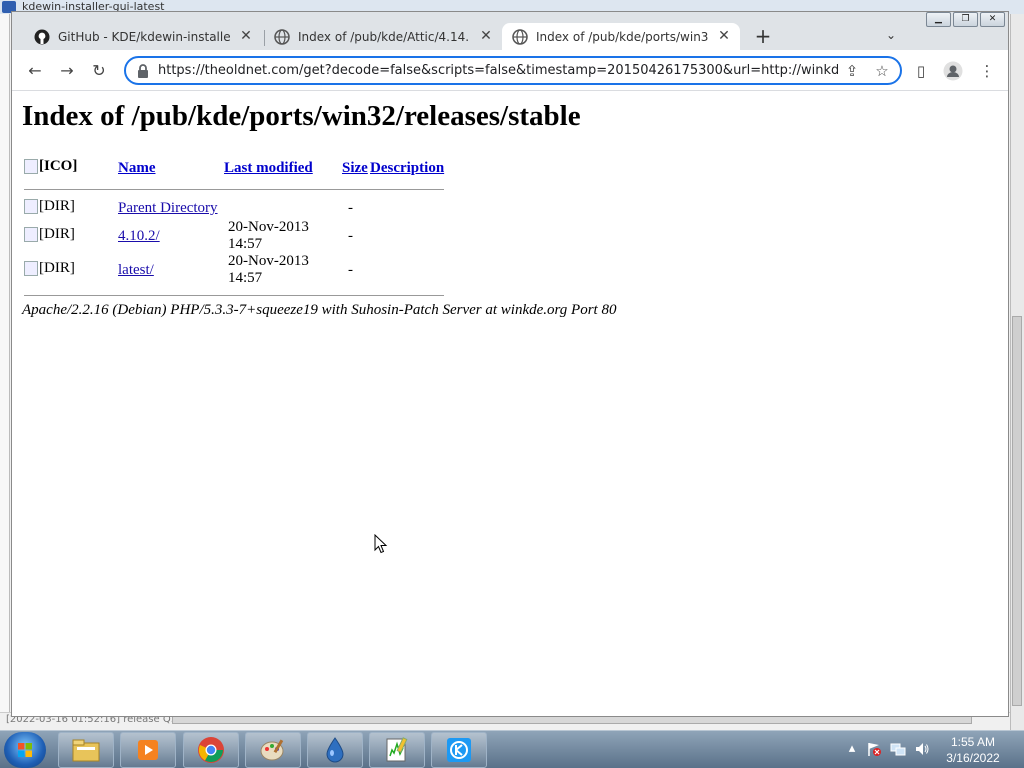 The height and width of the screenshot is (768, 1024). I want to click on volume-speaker-icon, so click(922, 749).